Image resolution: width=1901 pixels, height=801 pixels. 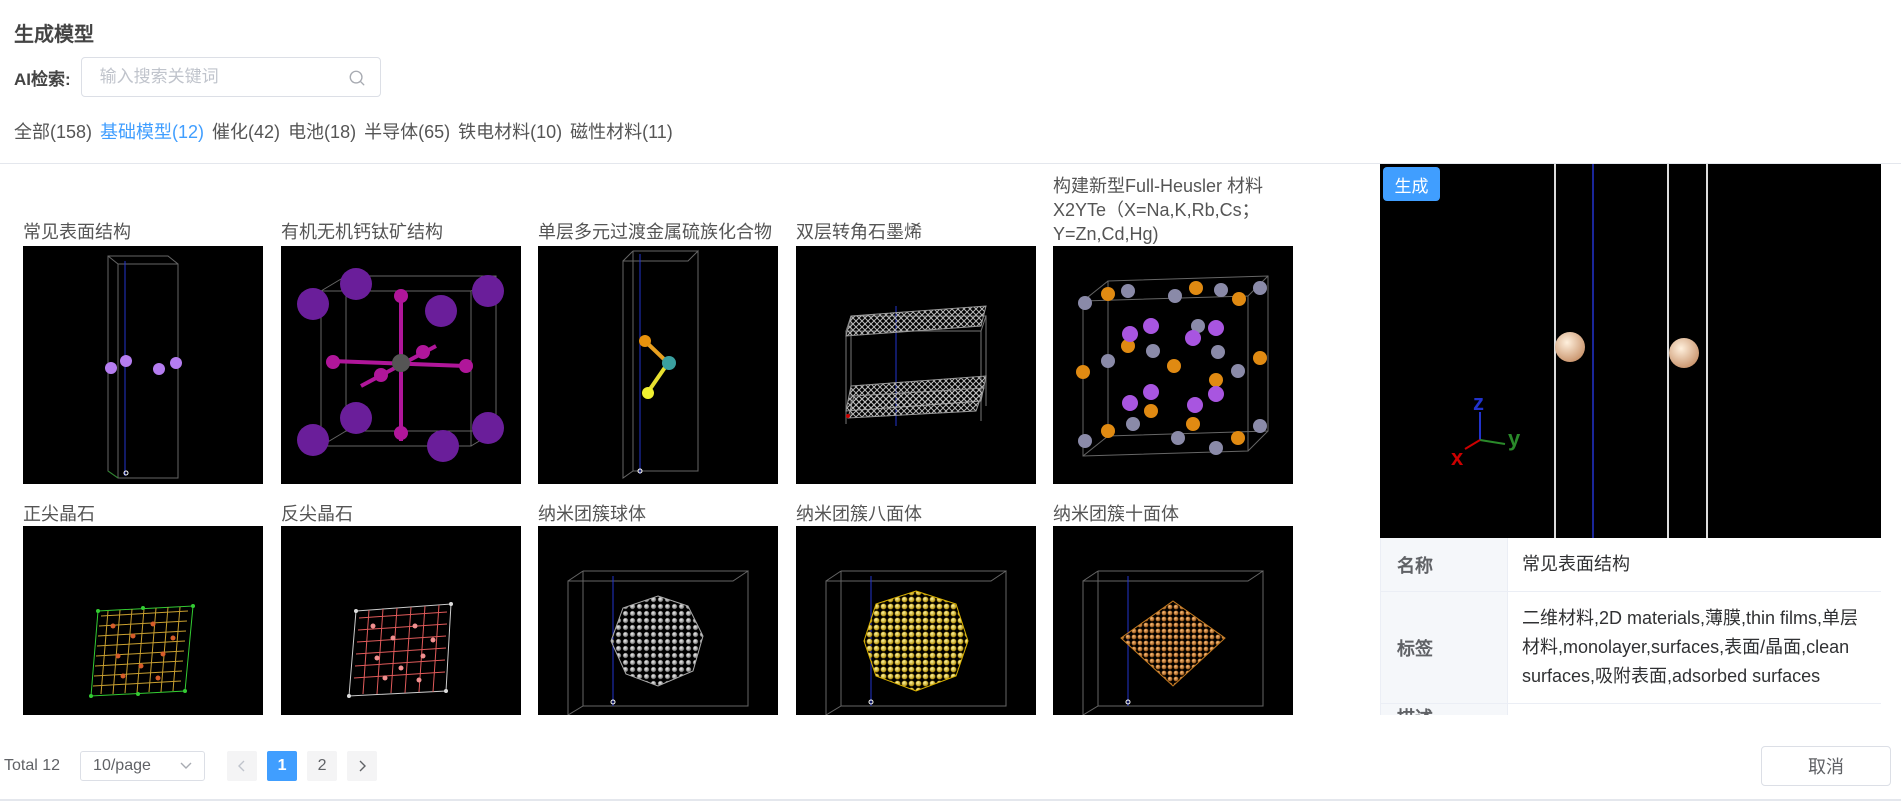 I want to click on chevron-right-icon, so click(x=363, y=766).